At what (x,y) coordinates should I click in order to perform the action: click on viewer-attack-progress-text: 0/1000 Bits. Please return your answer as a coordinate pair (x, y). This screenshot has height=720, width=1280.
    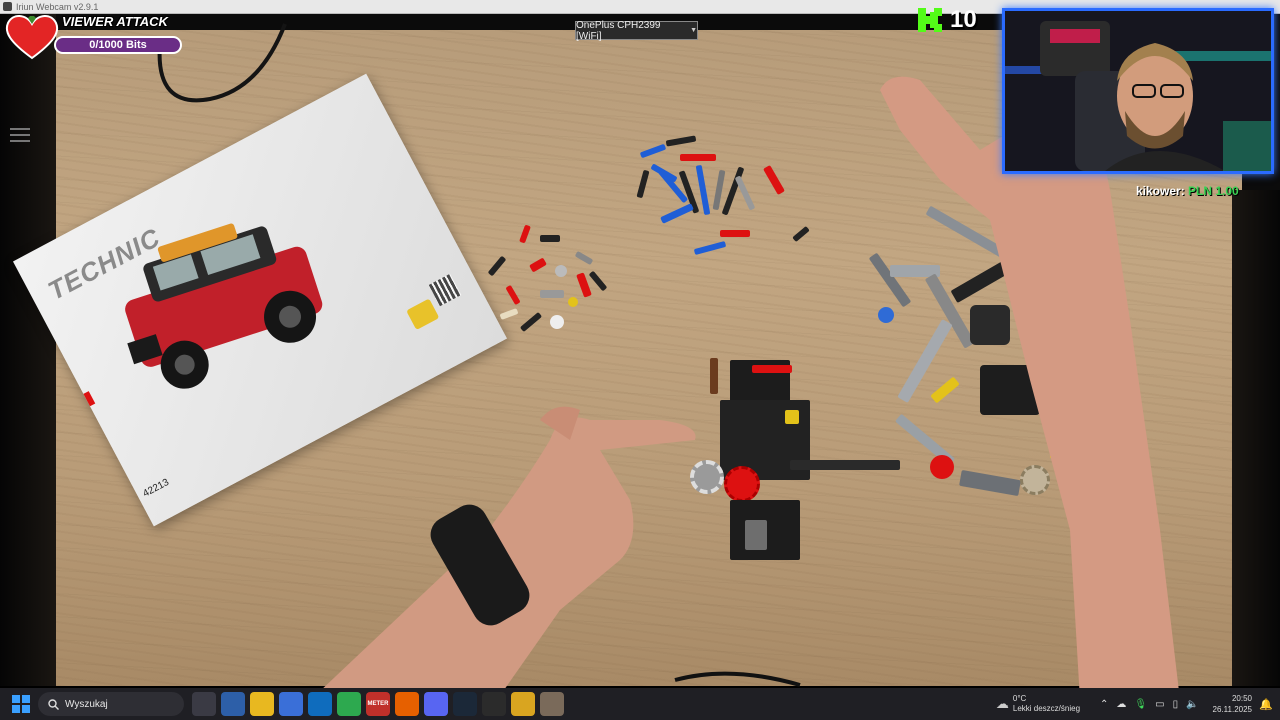
    Looking at the image, I should click on (118, 45).